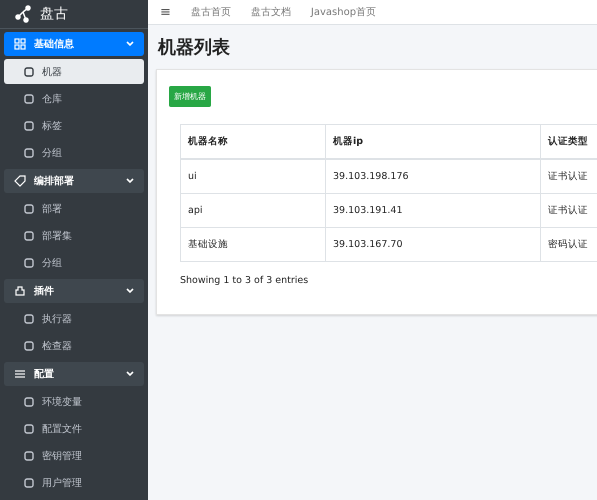  I want to click on table-cell: ui, so click(253, 176).